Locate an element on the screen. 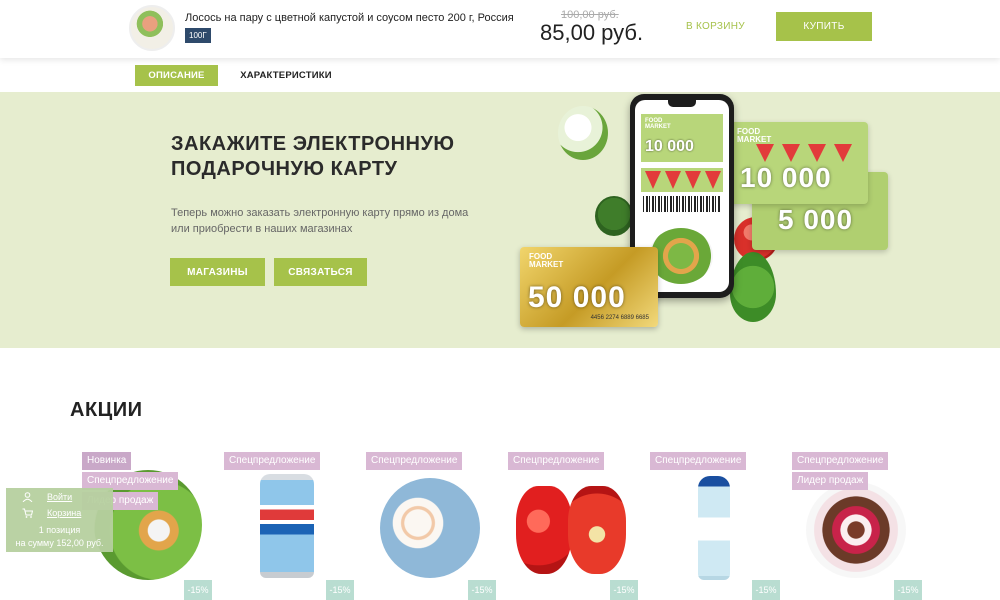 The width and height of the screenshot is (1000, 600). cart-link: Корзина is located at coordinates (64, 513).